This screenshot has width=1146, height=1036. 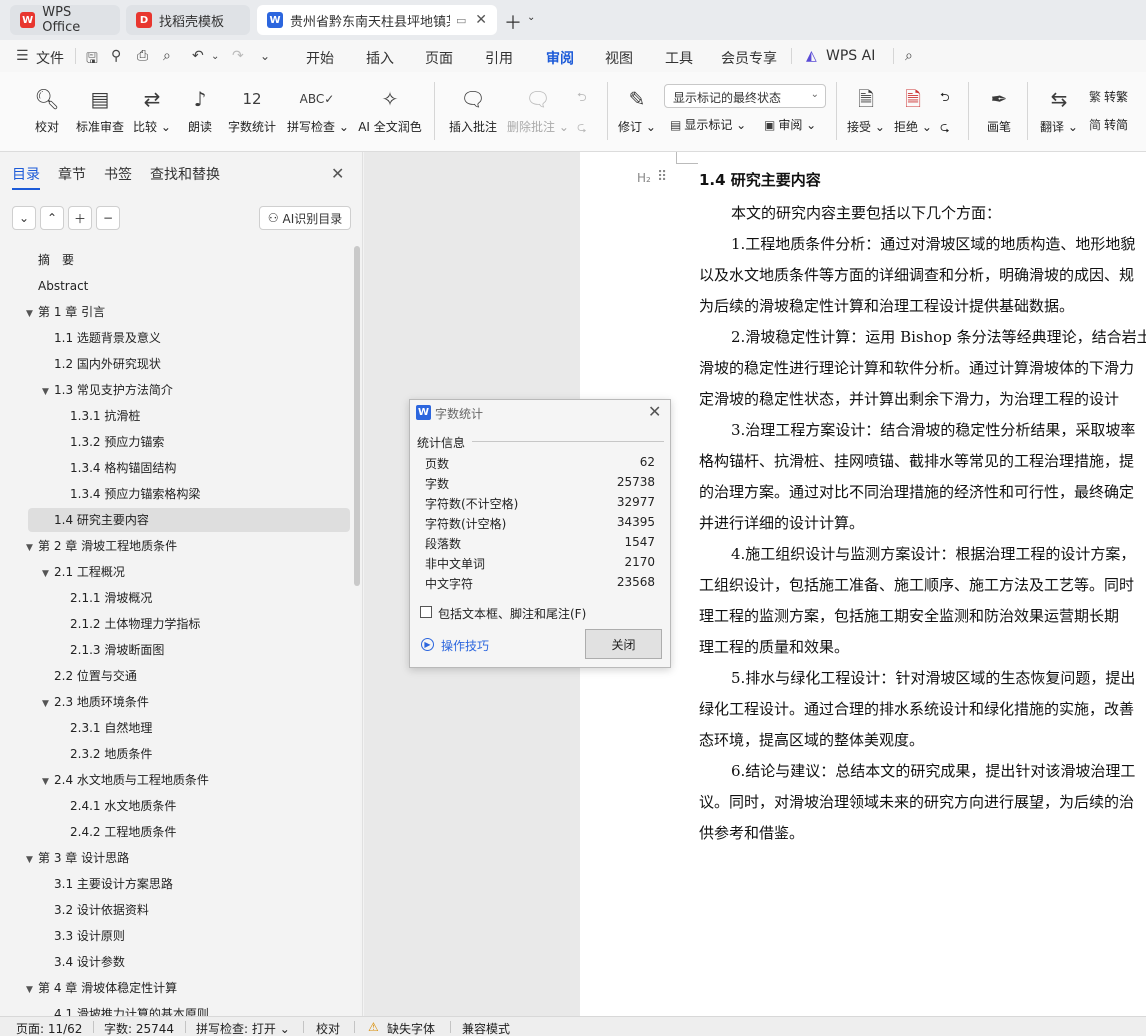 What do you see at coordinates (26, 177) in the screenshot?
I see `nav-tab-toc: 目录` at bounding box center [26, 177].